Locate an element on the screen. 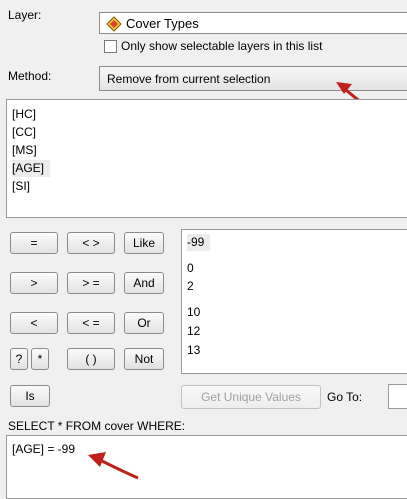  selectable-layers-checkbox is located at coordinates (110, 46).